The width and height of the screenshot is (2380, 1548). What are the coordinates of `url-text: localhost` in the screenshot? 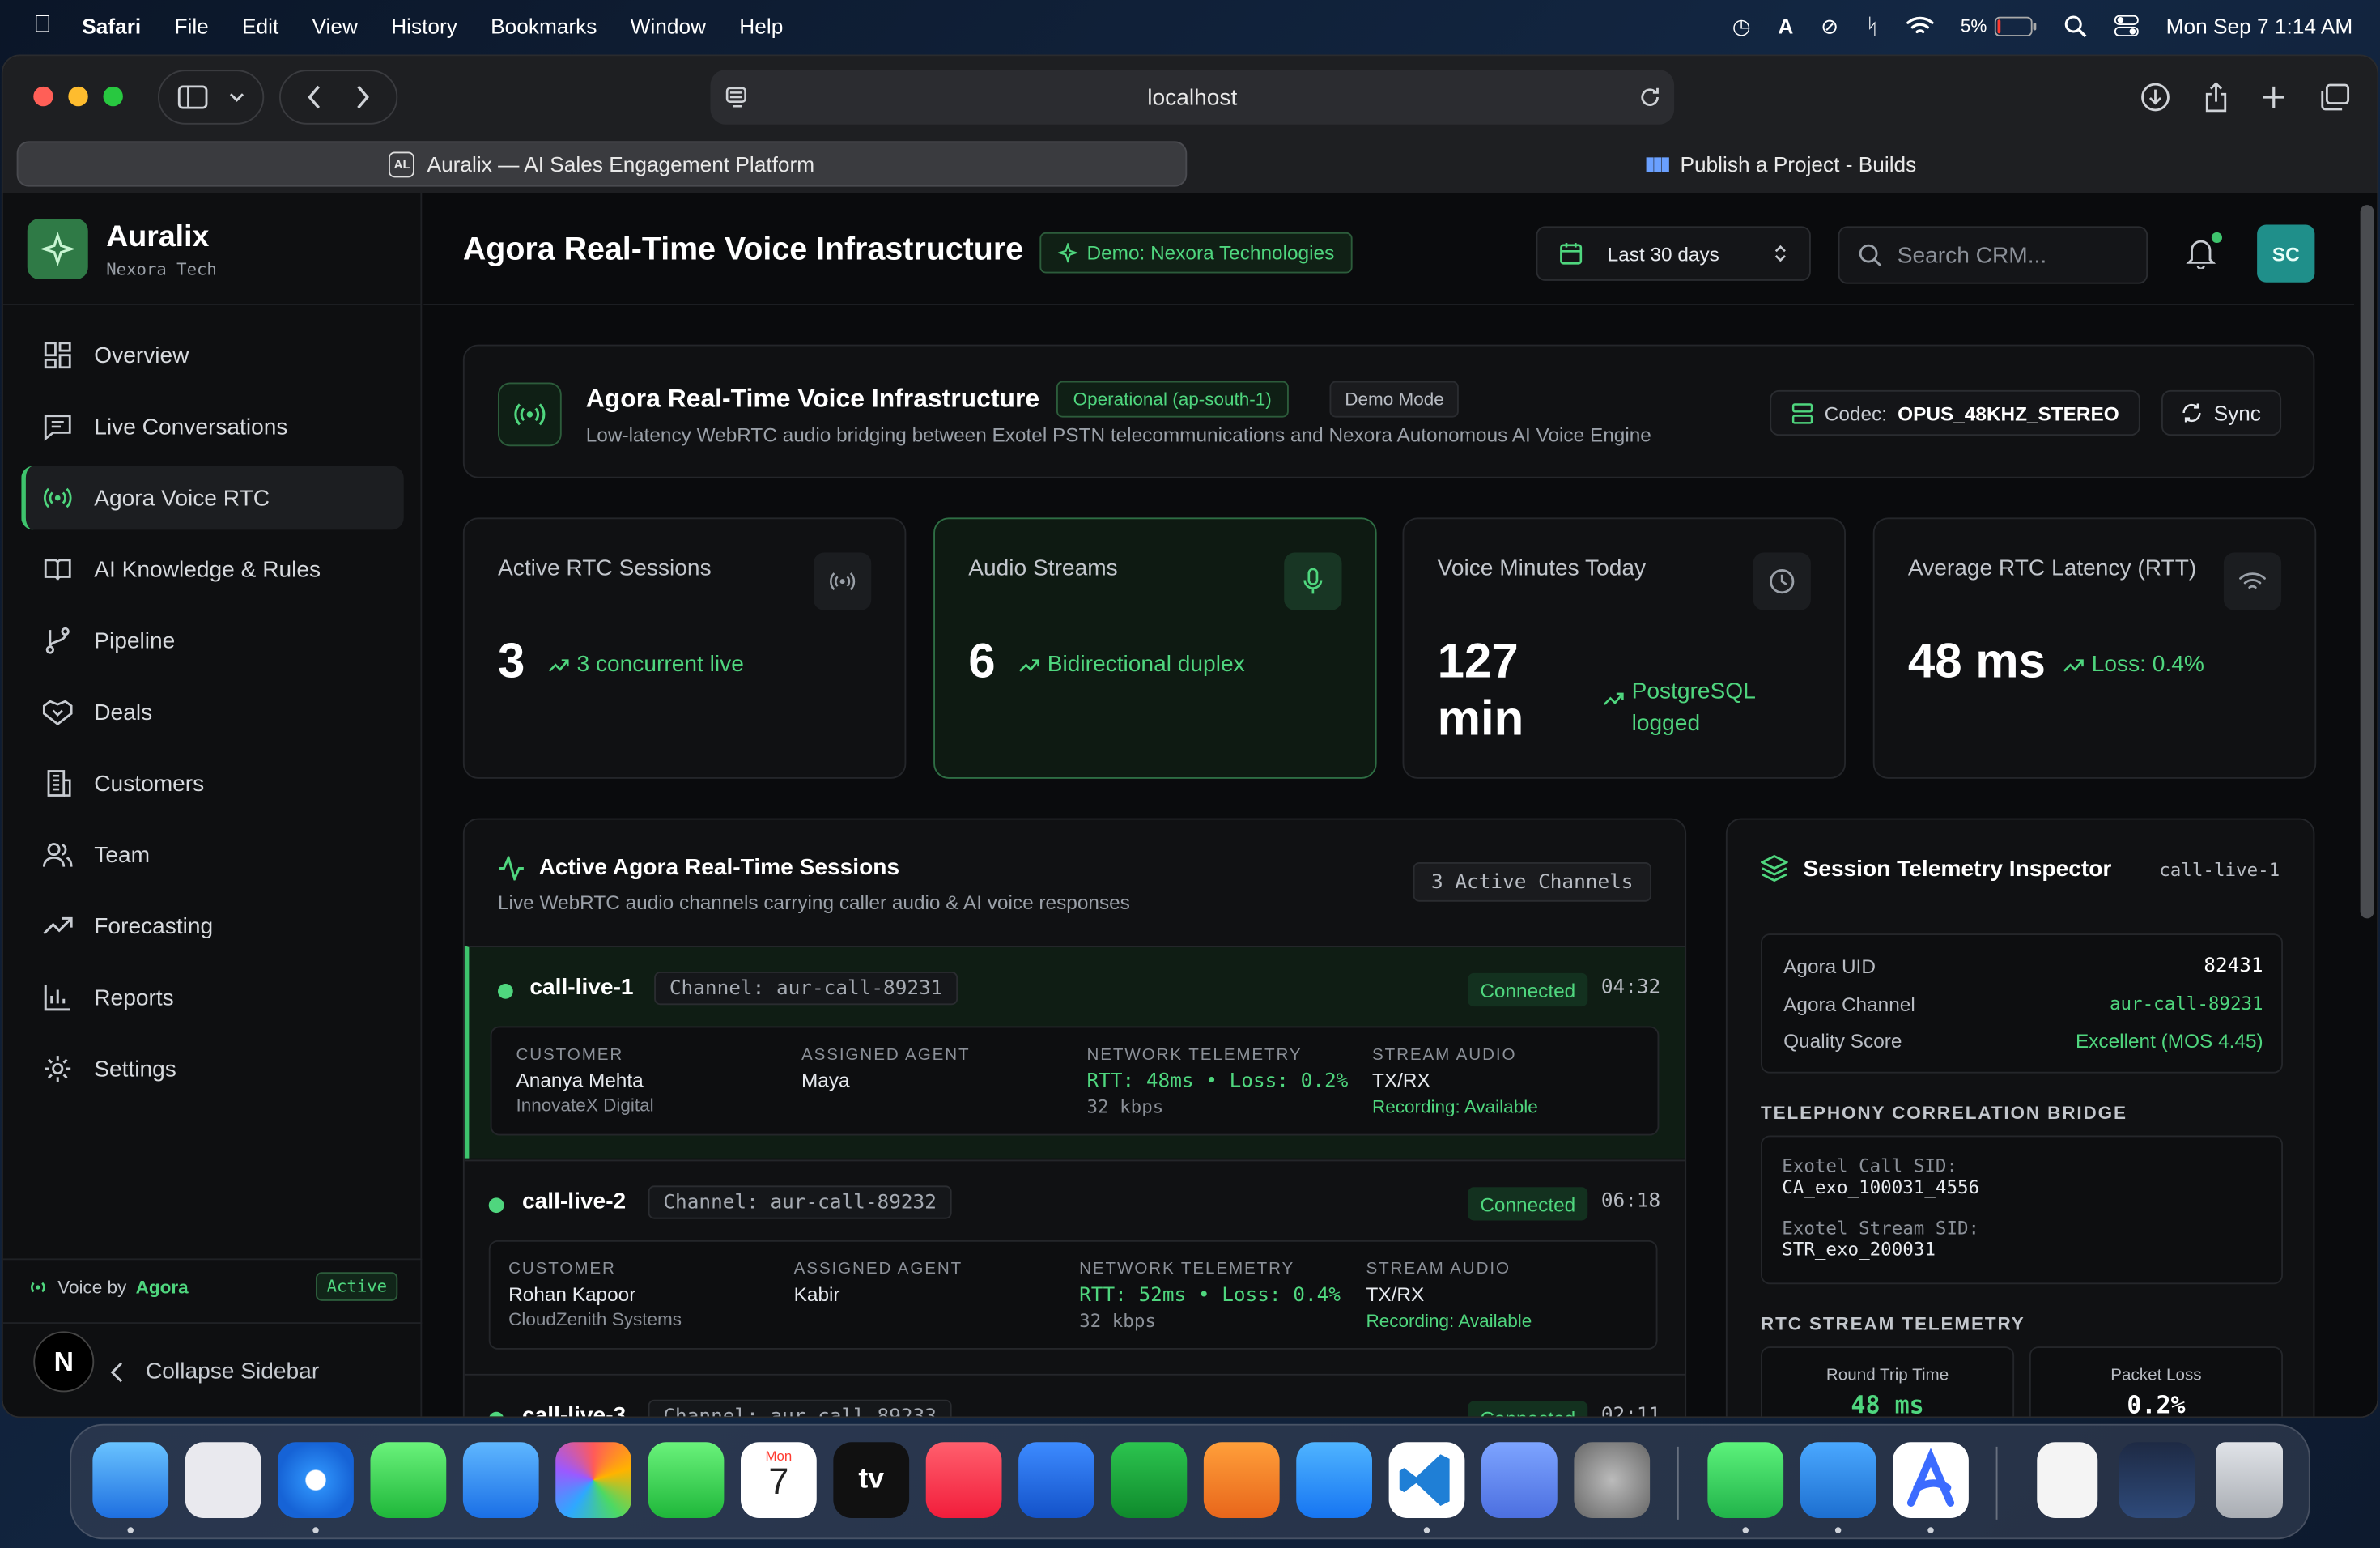 It's located at (1192, 97).